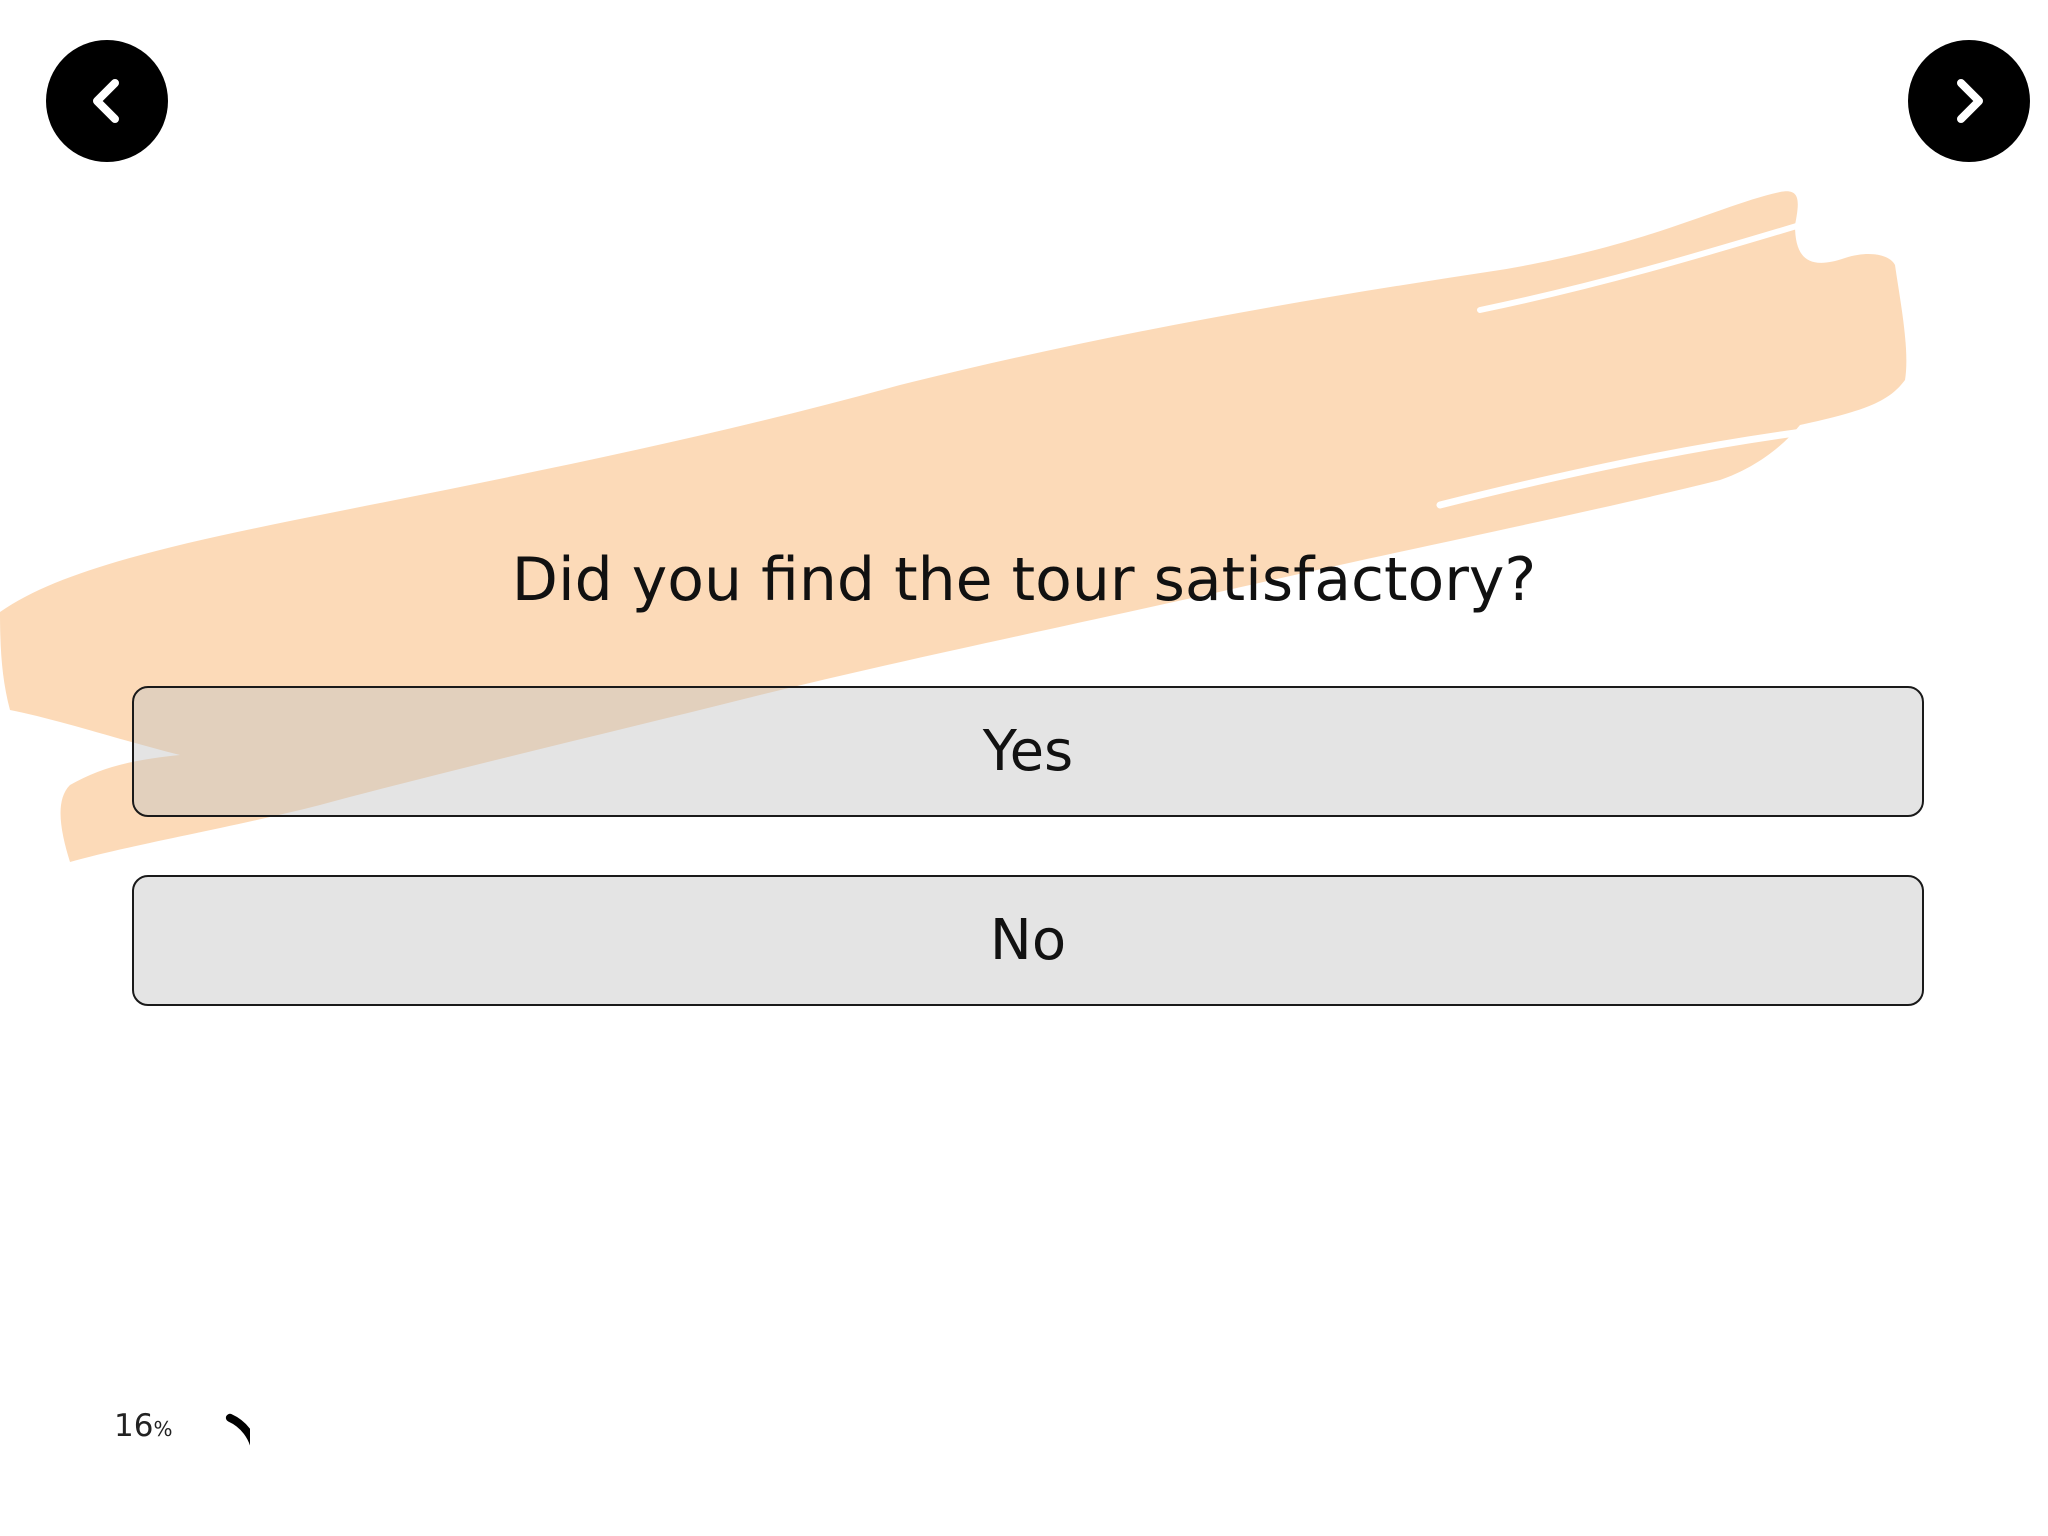 The height and width of the screenshot is (1536, 2048). Describe the element at coordinates (1024, 580) in the screenshot. I see `question-text: Did you find the tour satisfactory?` at that location.